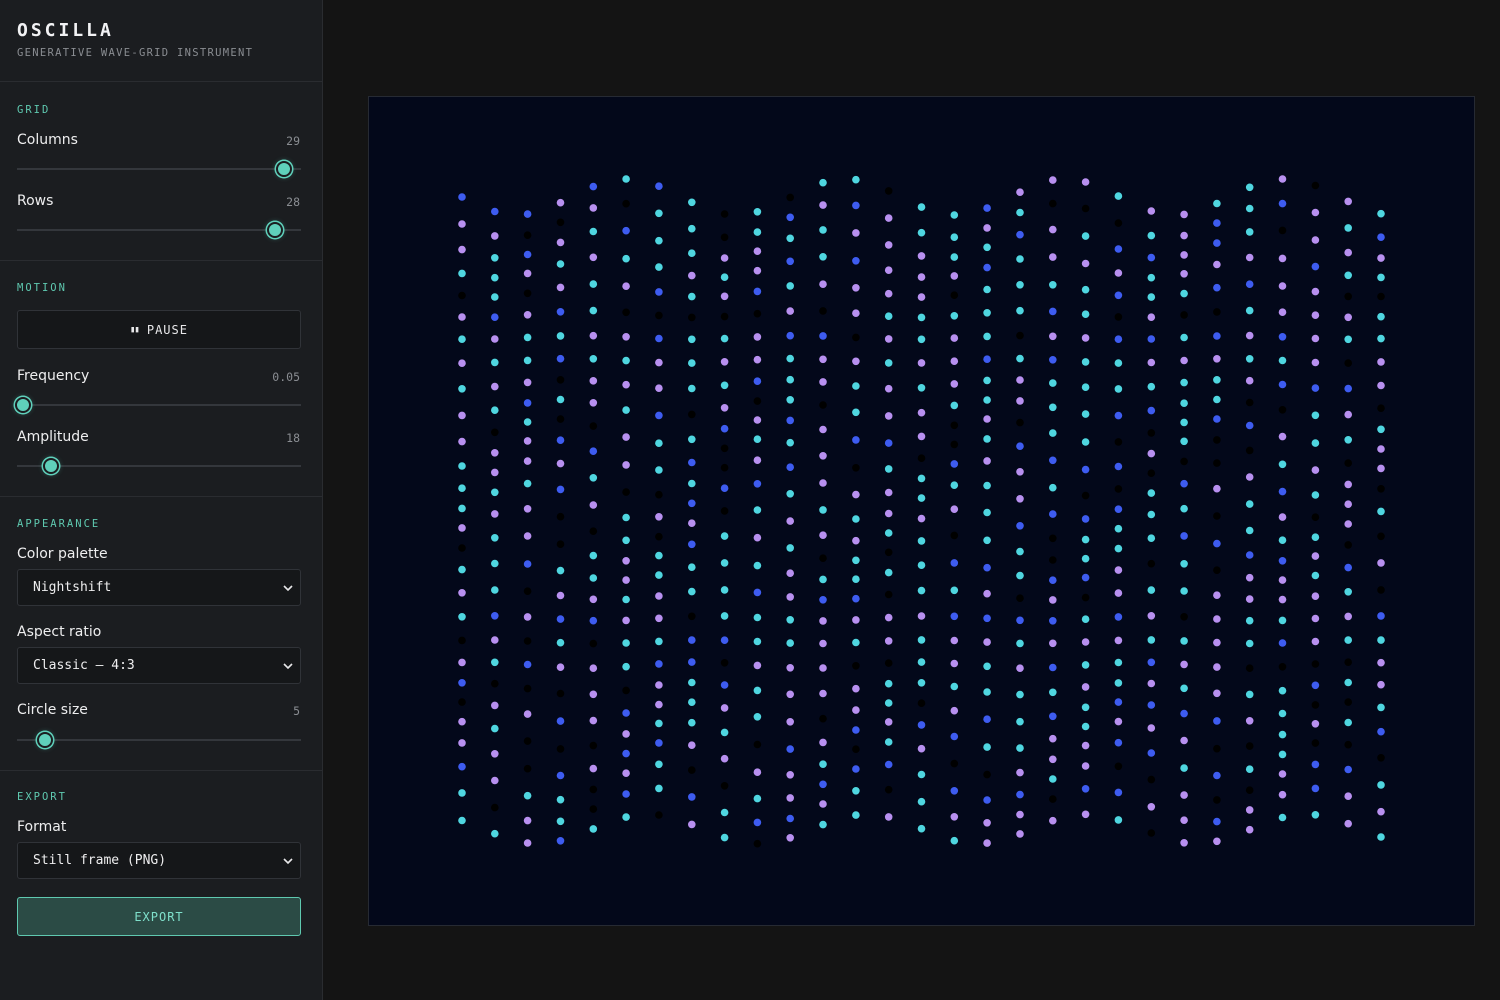 Image resolution: width=1500 pixels, height=1000 pixels. What do you see at coordinates (22, 405) in the screenshot?
I see `frequency-slider-thumb` at bounding box center [22, 405].